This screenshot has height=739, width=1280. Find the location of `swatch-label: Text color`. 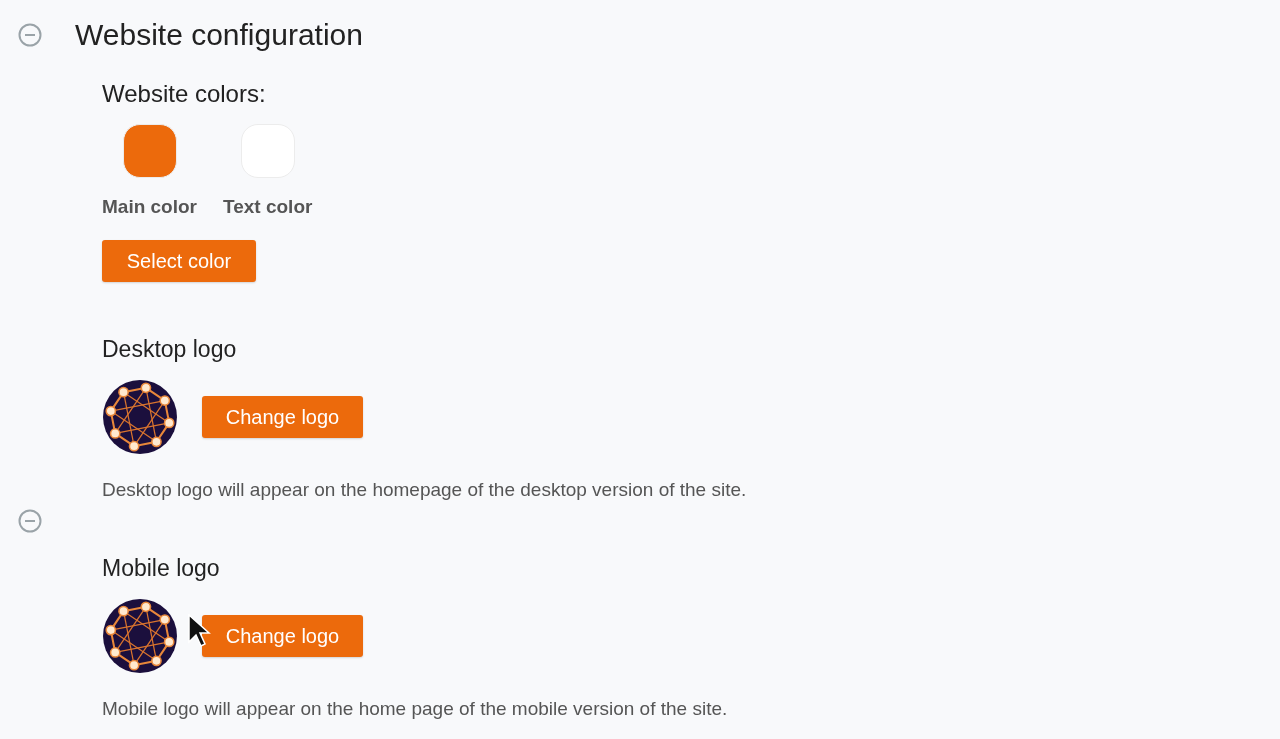

swatch-label: Text color is located at coordinates (268, 207).